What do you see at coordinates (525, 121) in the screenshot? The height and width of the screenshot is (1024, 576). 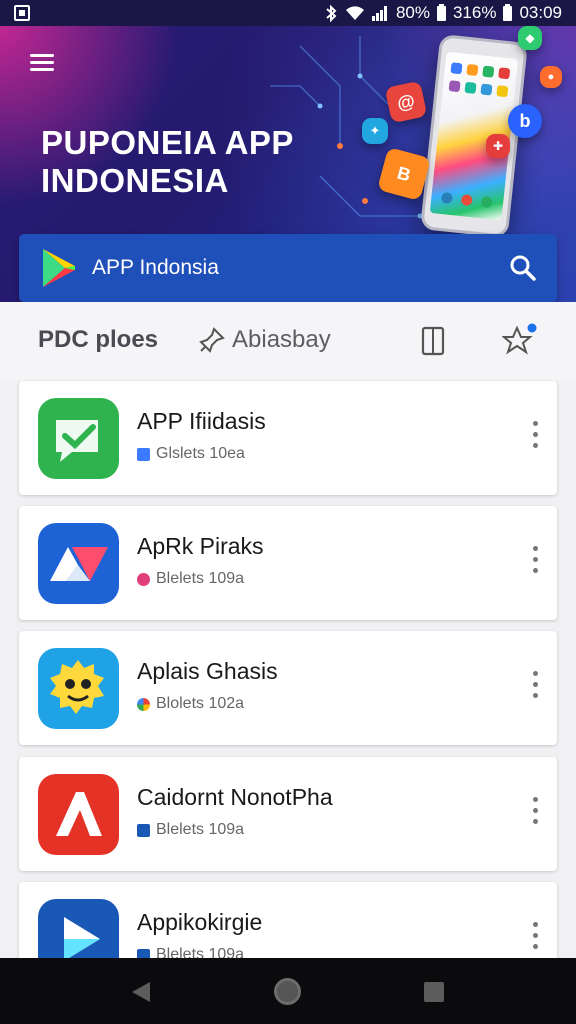 I see `floating-app-icon: b` at bounding box center [525, 121].